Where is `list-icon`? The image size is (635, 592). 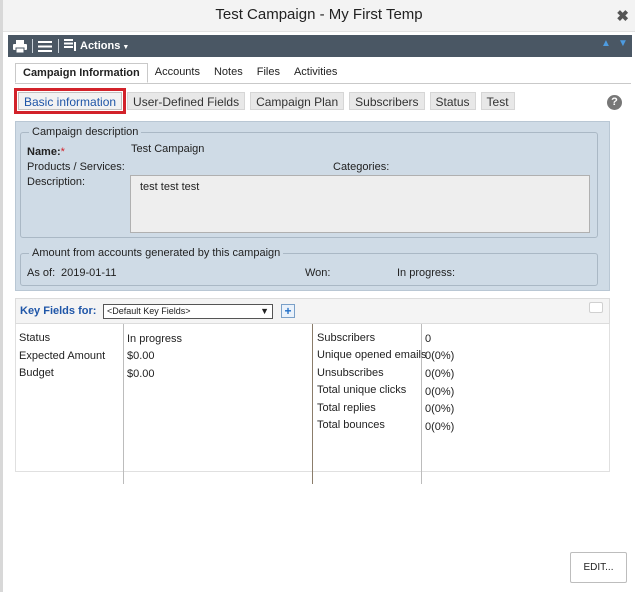 list-icon is located at coordinates (45, 46).